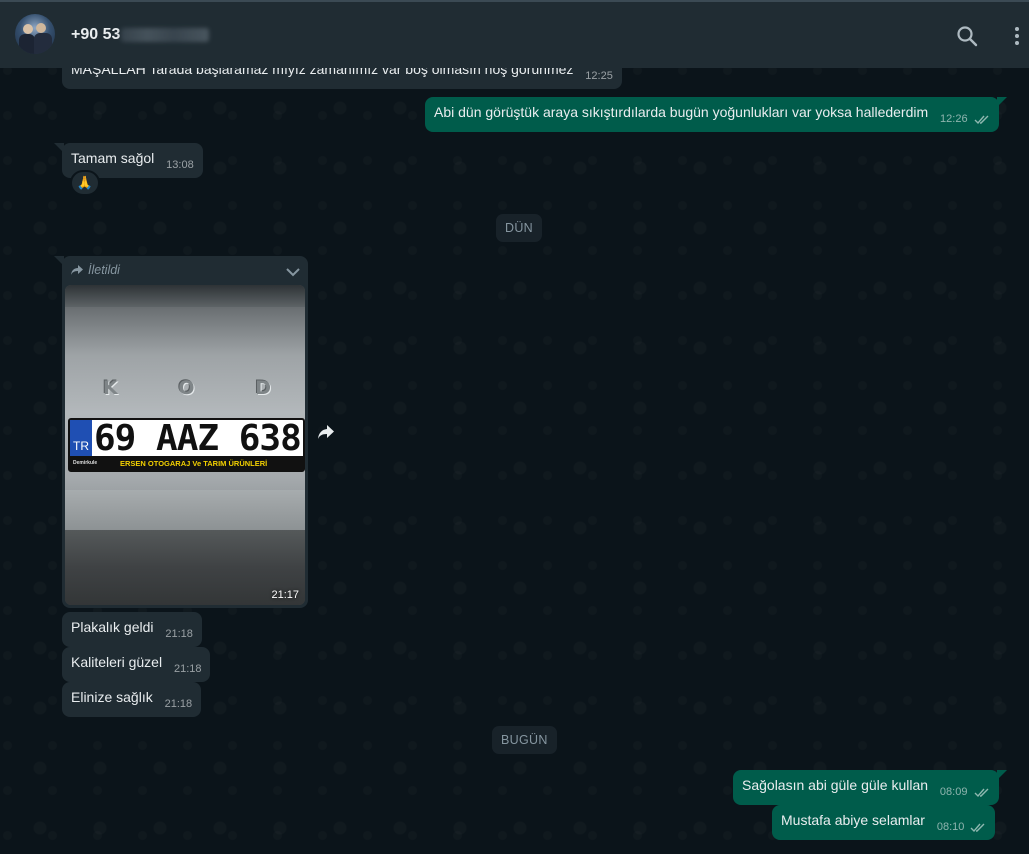 This screenshot has height=854, width=1029. What do you see at coordinates (35, 34) in the screenshot?
I see `contact-avatar` at bounding box center [35, 34].